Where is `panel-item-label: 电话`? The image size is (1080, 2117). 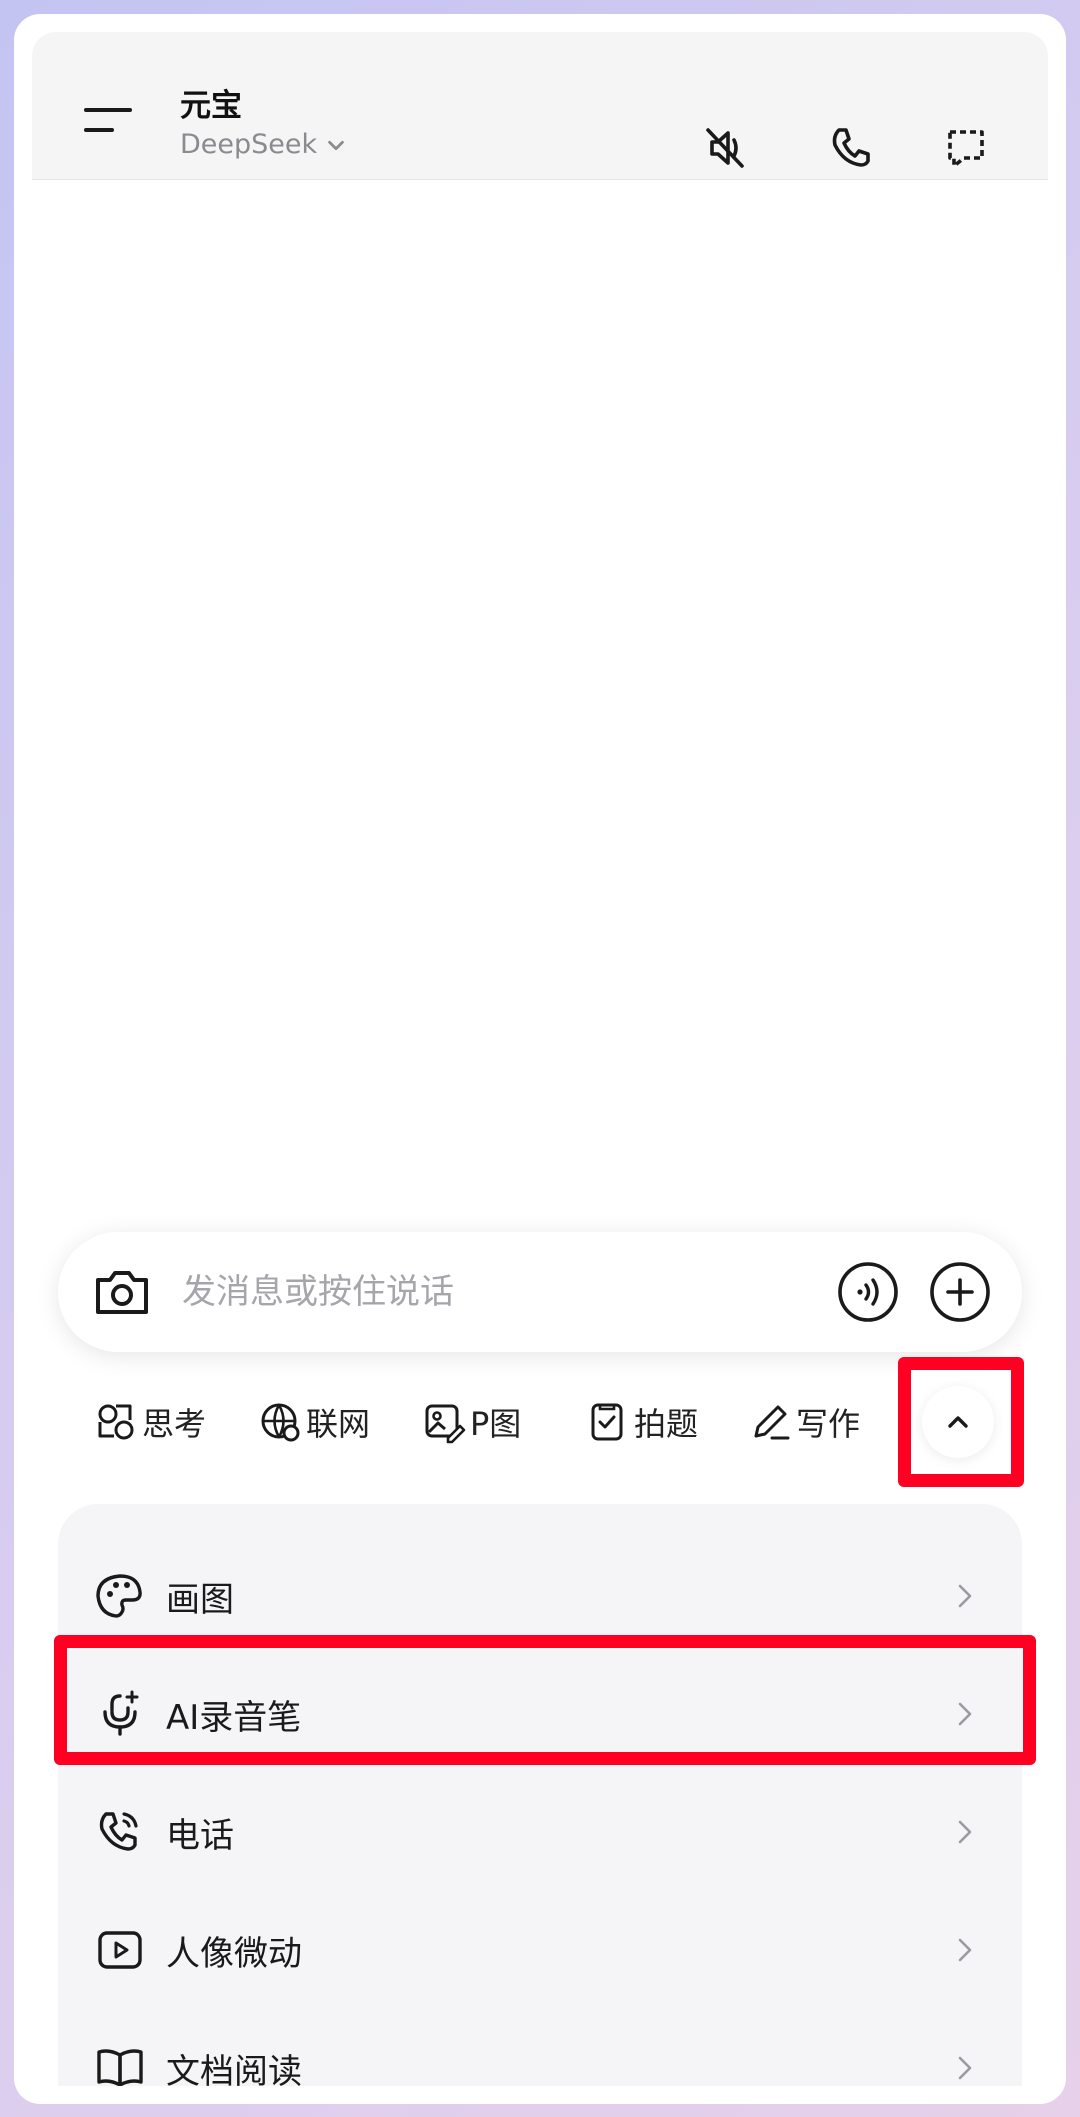
panel-item-label: 电话 is located at coordinates (200, 1835).